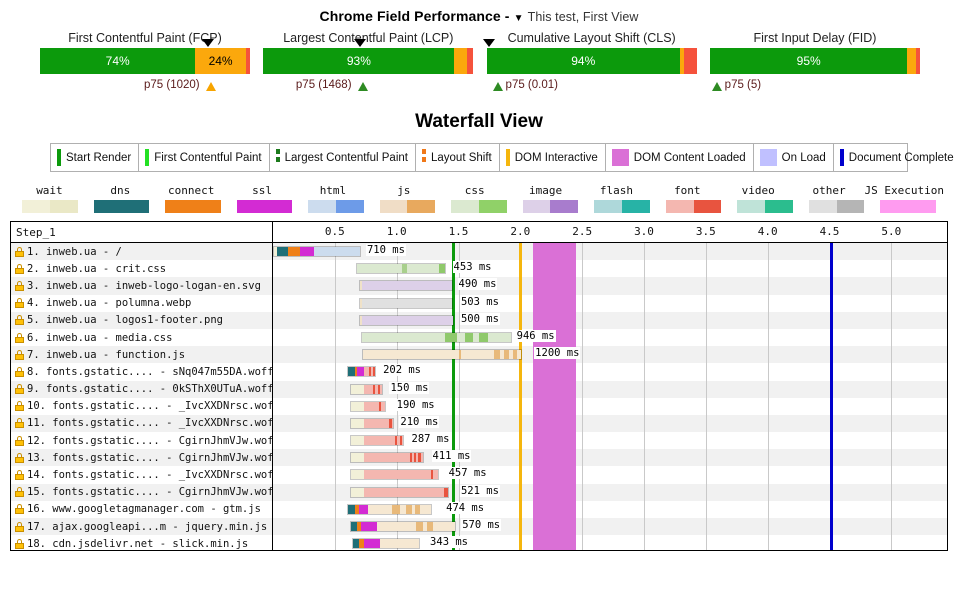 The width and height of the screenshot is (958, 603). Describe the element at coordinates (343, 157) in the screenshot. I see `legend-item-largest-contentful-paint: Largest Contentful Paint` at that location.